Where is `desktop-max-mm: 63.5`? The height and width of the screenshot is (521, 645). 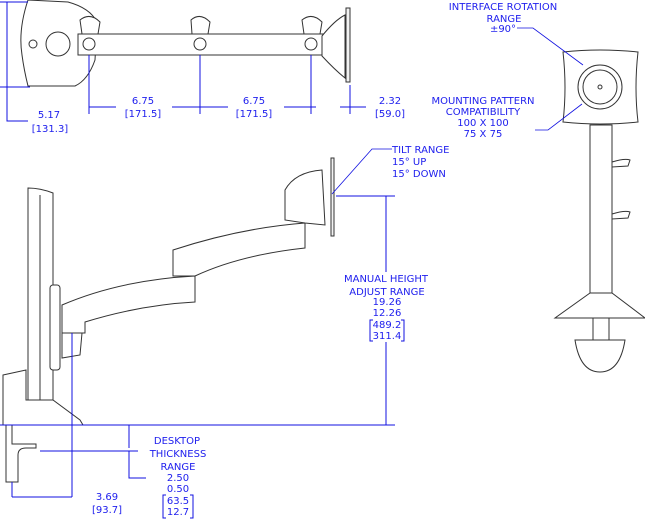 desktop-max-mm: 63.5 is located at coordinates (178, 501).